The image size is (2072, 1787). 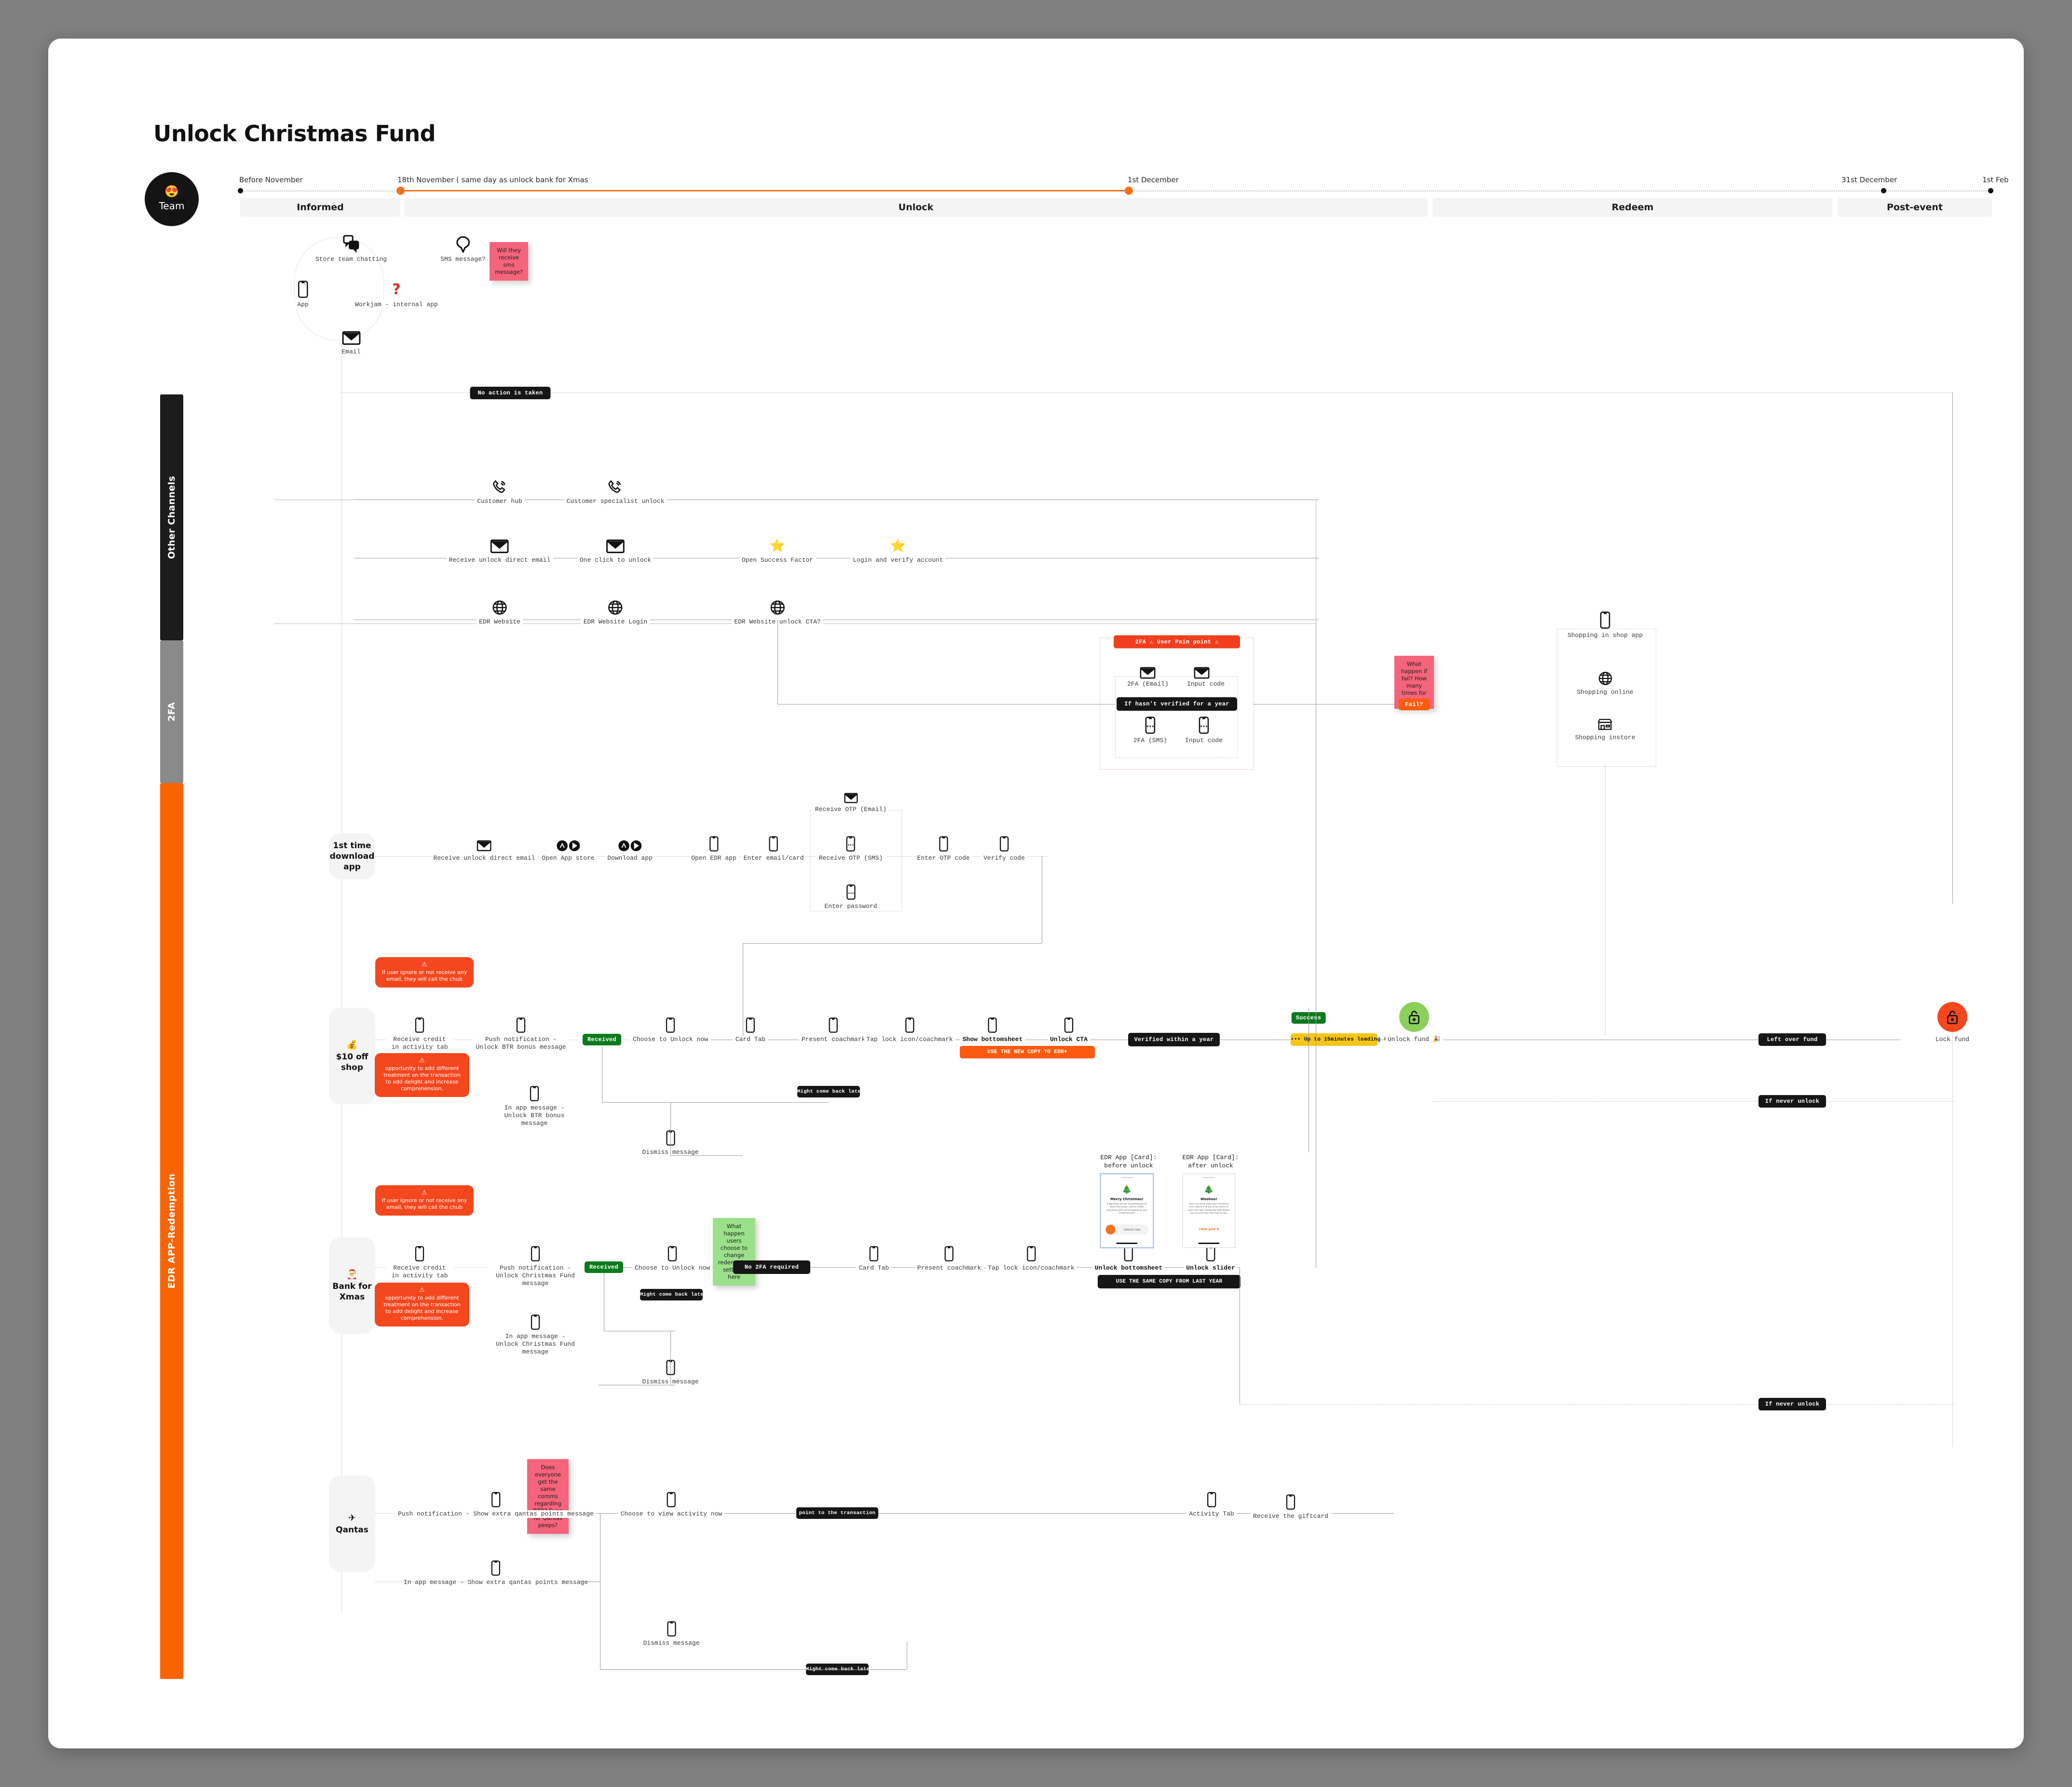 What do you see at coordinates (615, 547) in the screenshot?
I see `node-one-click-to-unlock: One click to unlock` at bounding box center [615, 547].